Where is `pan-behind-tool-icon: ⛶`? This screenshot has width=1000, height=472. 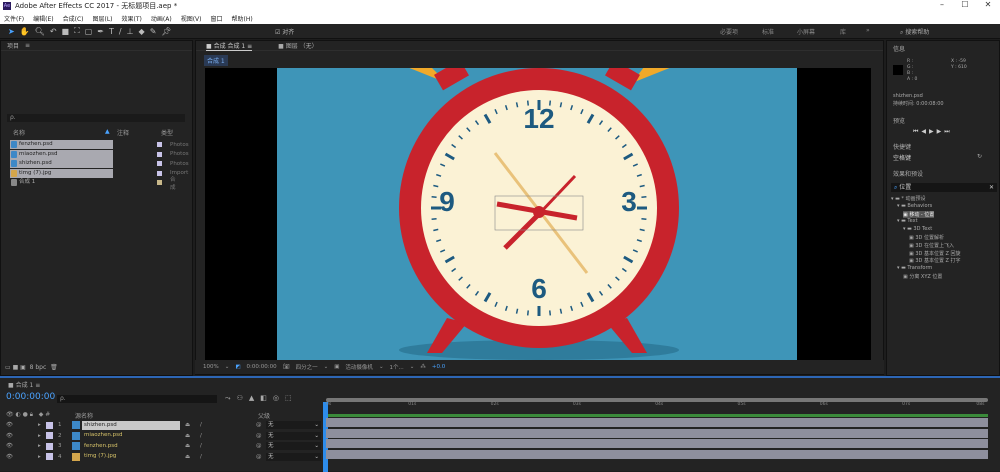
pan-behind-tool-icon: ⛶ is located at coordinates (77, 31).